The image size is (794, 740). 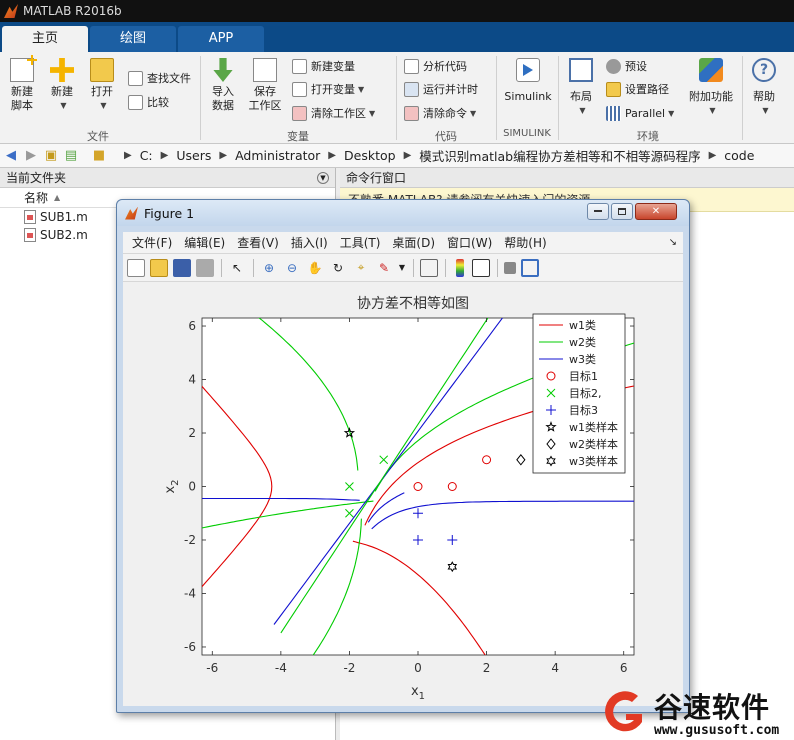 I want to click on maximize-button, so click(x=622, y=211).